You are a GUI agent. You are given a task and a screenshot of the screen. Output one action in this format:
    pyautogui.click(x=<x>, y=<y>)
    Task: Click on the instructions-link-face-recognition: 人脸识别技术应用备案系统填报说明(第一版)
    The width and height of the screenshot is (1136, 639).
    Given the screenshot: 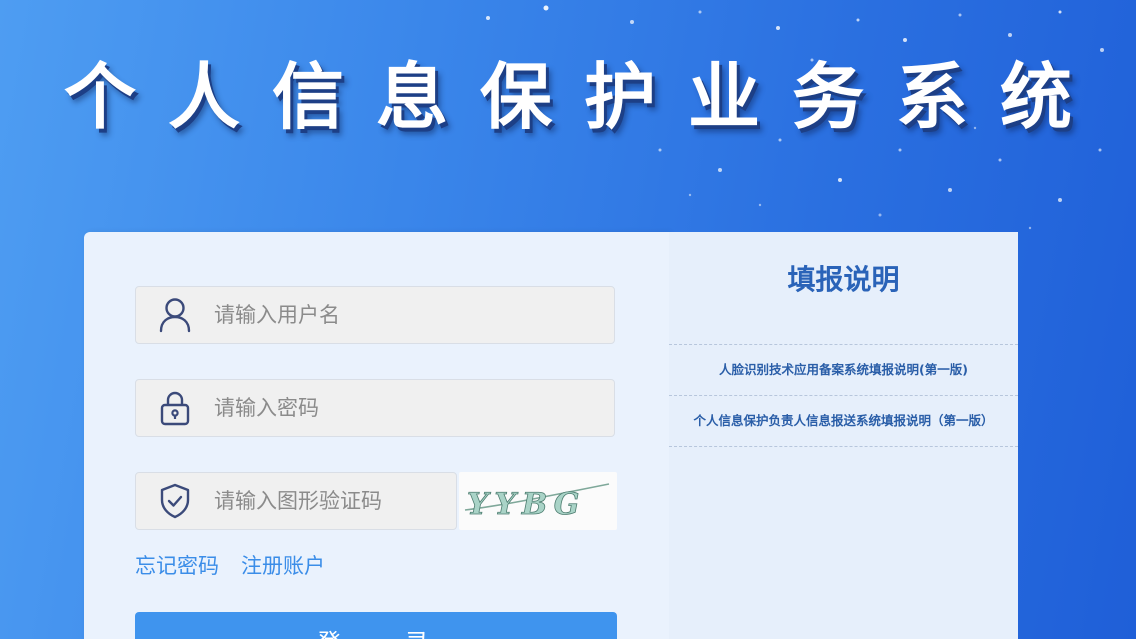 What is the action you would take?
    pyautogui.click(x=843, y=370)
    